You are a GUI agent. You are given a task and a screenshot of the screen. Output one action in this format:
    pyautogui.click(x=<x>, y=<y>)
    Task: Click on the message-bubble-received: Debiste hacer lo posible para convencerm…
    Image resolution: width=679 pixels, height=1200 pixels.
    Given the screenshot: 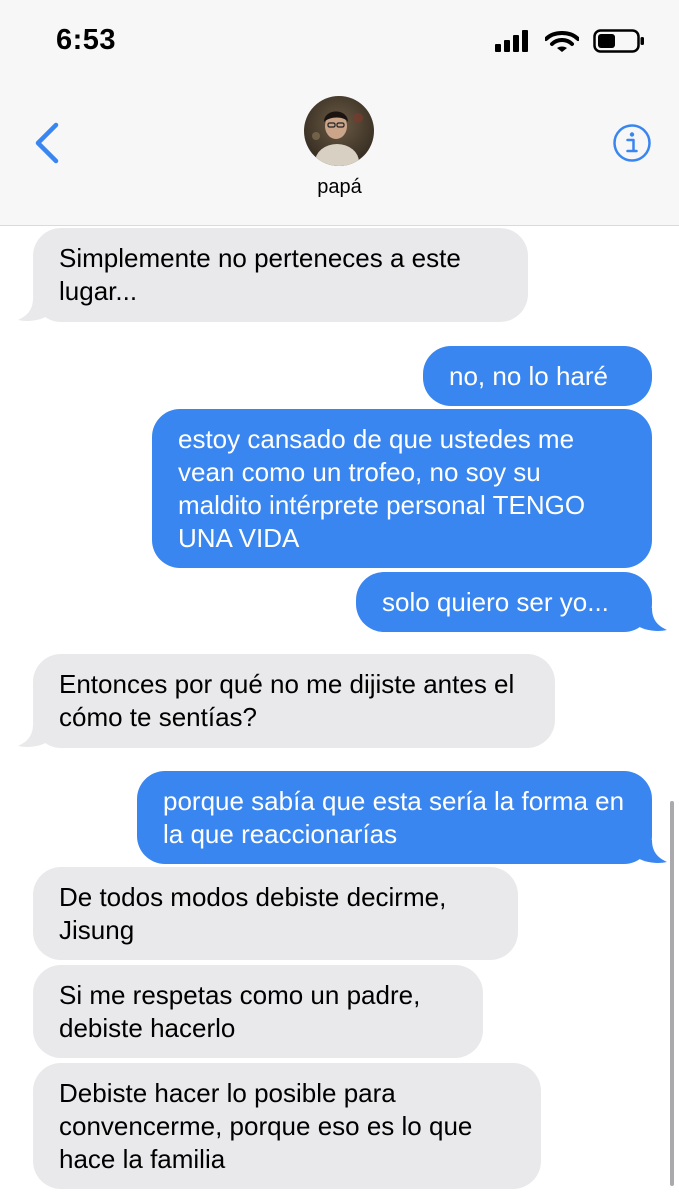 What is the action you would take?
    pyautogui.click(x=287, y=1126)
    